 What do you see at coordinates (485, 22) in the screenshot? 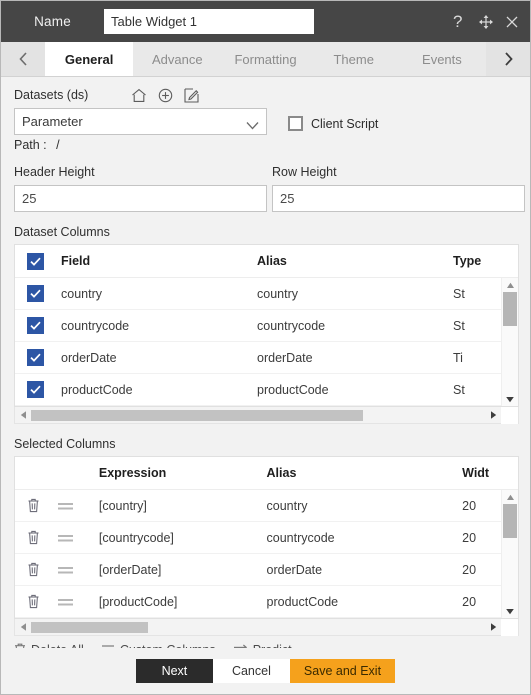
I see `move-arrows-icon` at bounding box center [485, 22].